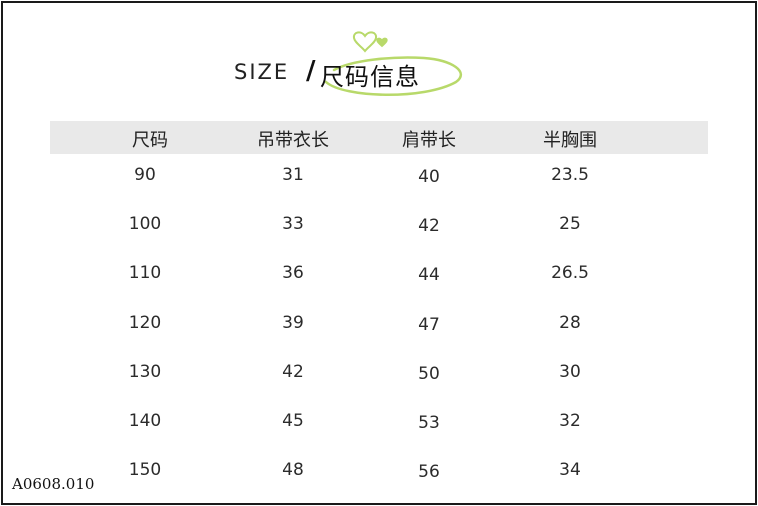 This screenshot has width=758, height=506. Describe the element at coordinates (429, 177) in the screenshot. I see `table-cell: 40` at that location.